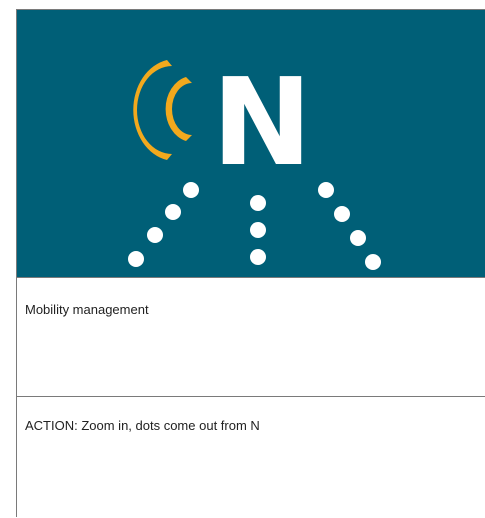  Describe the element at coordinates (142, 425) in the screenshot. I see `action-text: ACTION: Zoom in, dots come out from N` at that location.